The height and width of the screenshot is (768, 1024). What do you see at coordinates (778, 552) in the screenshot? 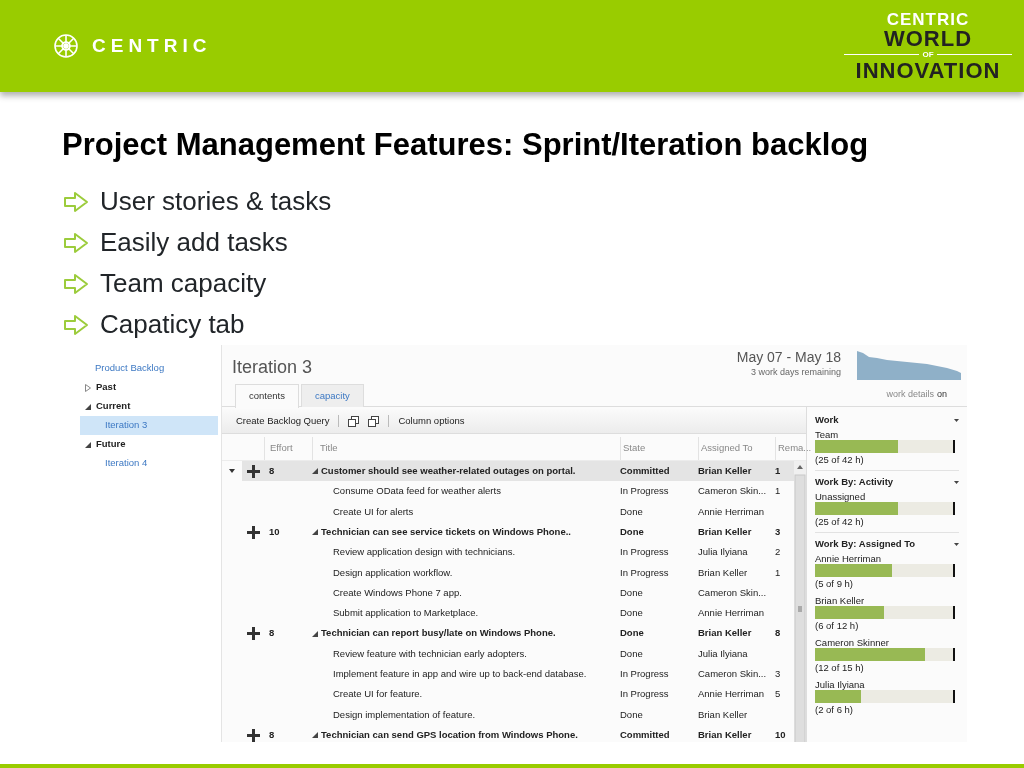
I see `table-cell: 2` at bounding box center [778, 552].